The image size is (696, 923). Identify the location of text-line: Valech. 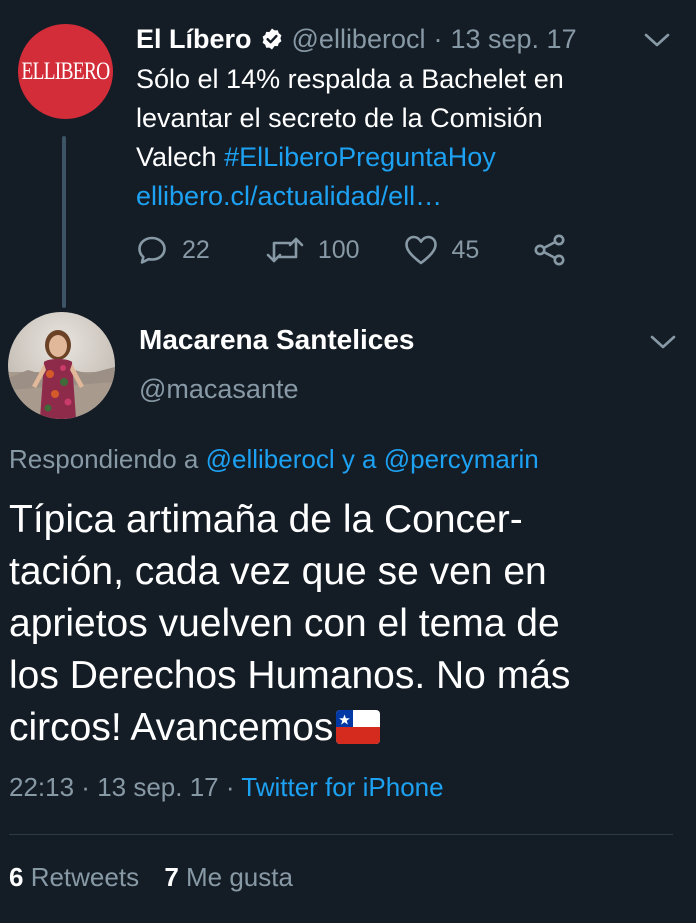
(180, 157).